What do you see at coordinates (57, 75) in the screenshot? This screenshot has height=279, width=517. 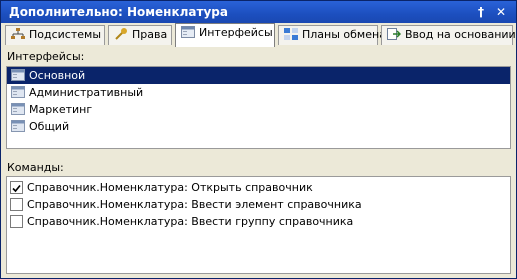 I see `interface-label: Основной` at bounding box center [57, 75].